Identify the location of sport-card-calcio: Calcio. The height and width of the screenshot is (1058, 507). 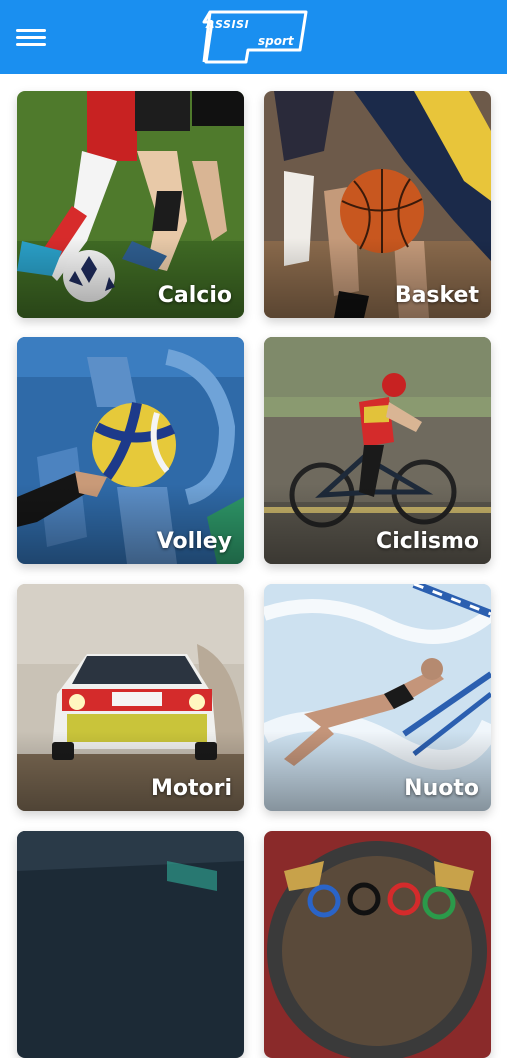
(130, 204).